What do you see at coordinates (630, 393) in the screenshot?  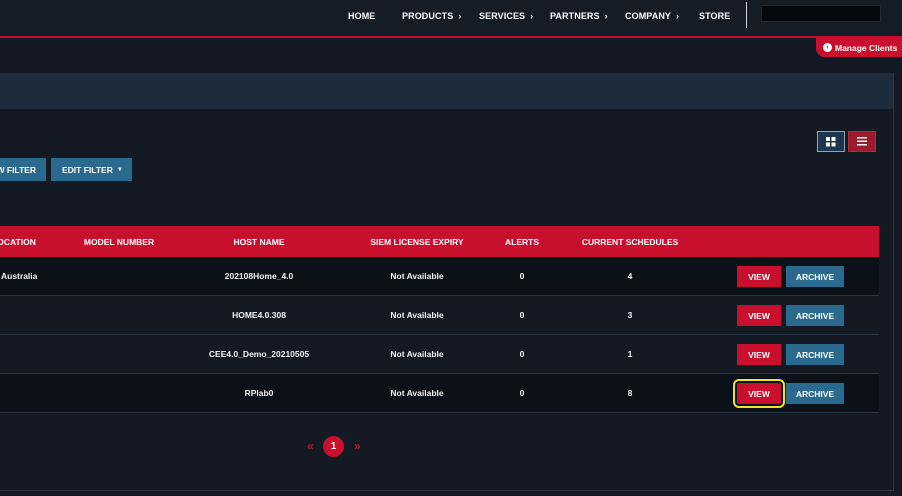 I see `cell-current-schedules: 8` at bounding box center [630, 393].